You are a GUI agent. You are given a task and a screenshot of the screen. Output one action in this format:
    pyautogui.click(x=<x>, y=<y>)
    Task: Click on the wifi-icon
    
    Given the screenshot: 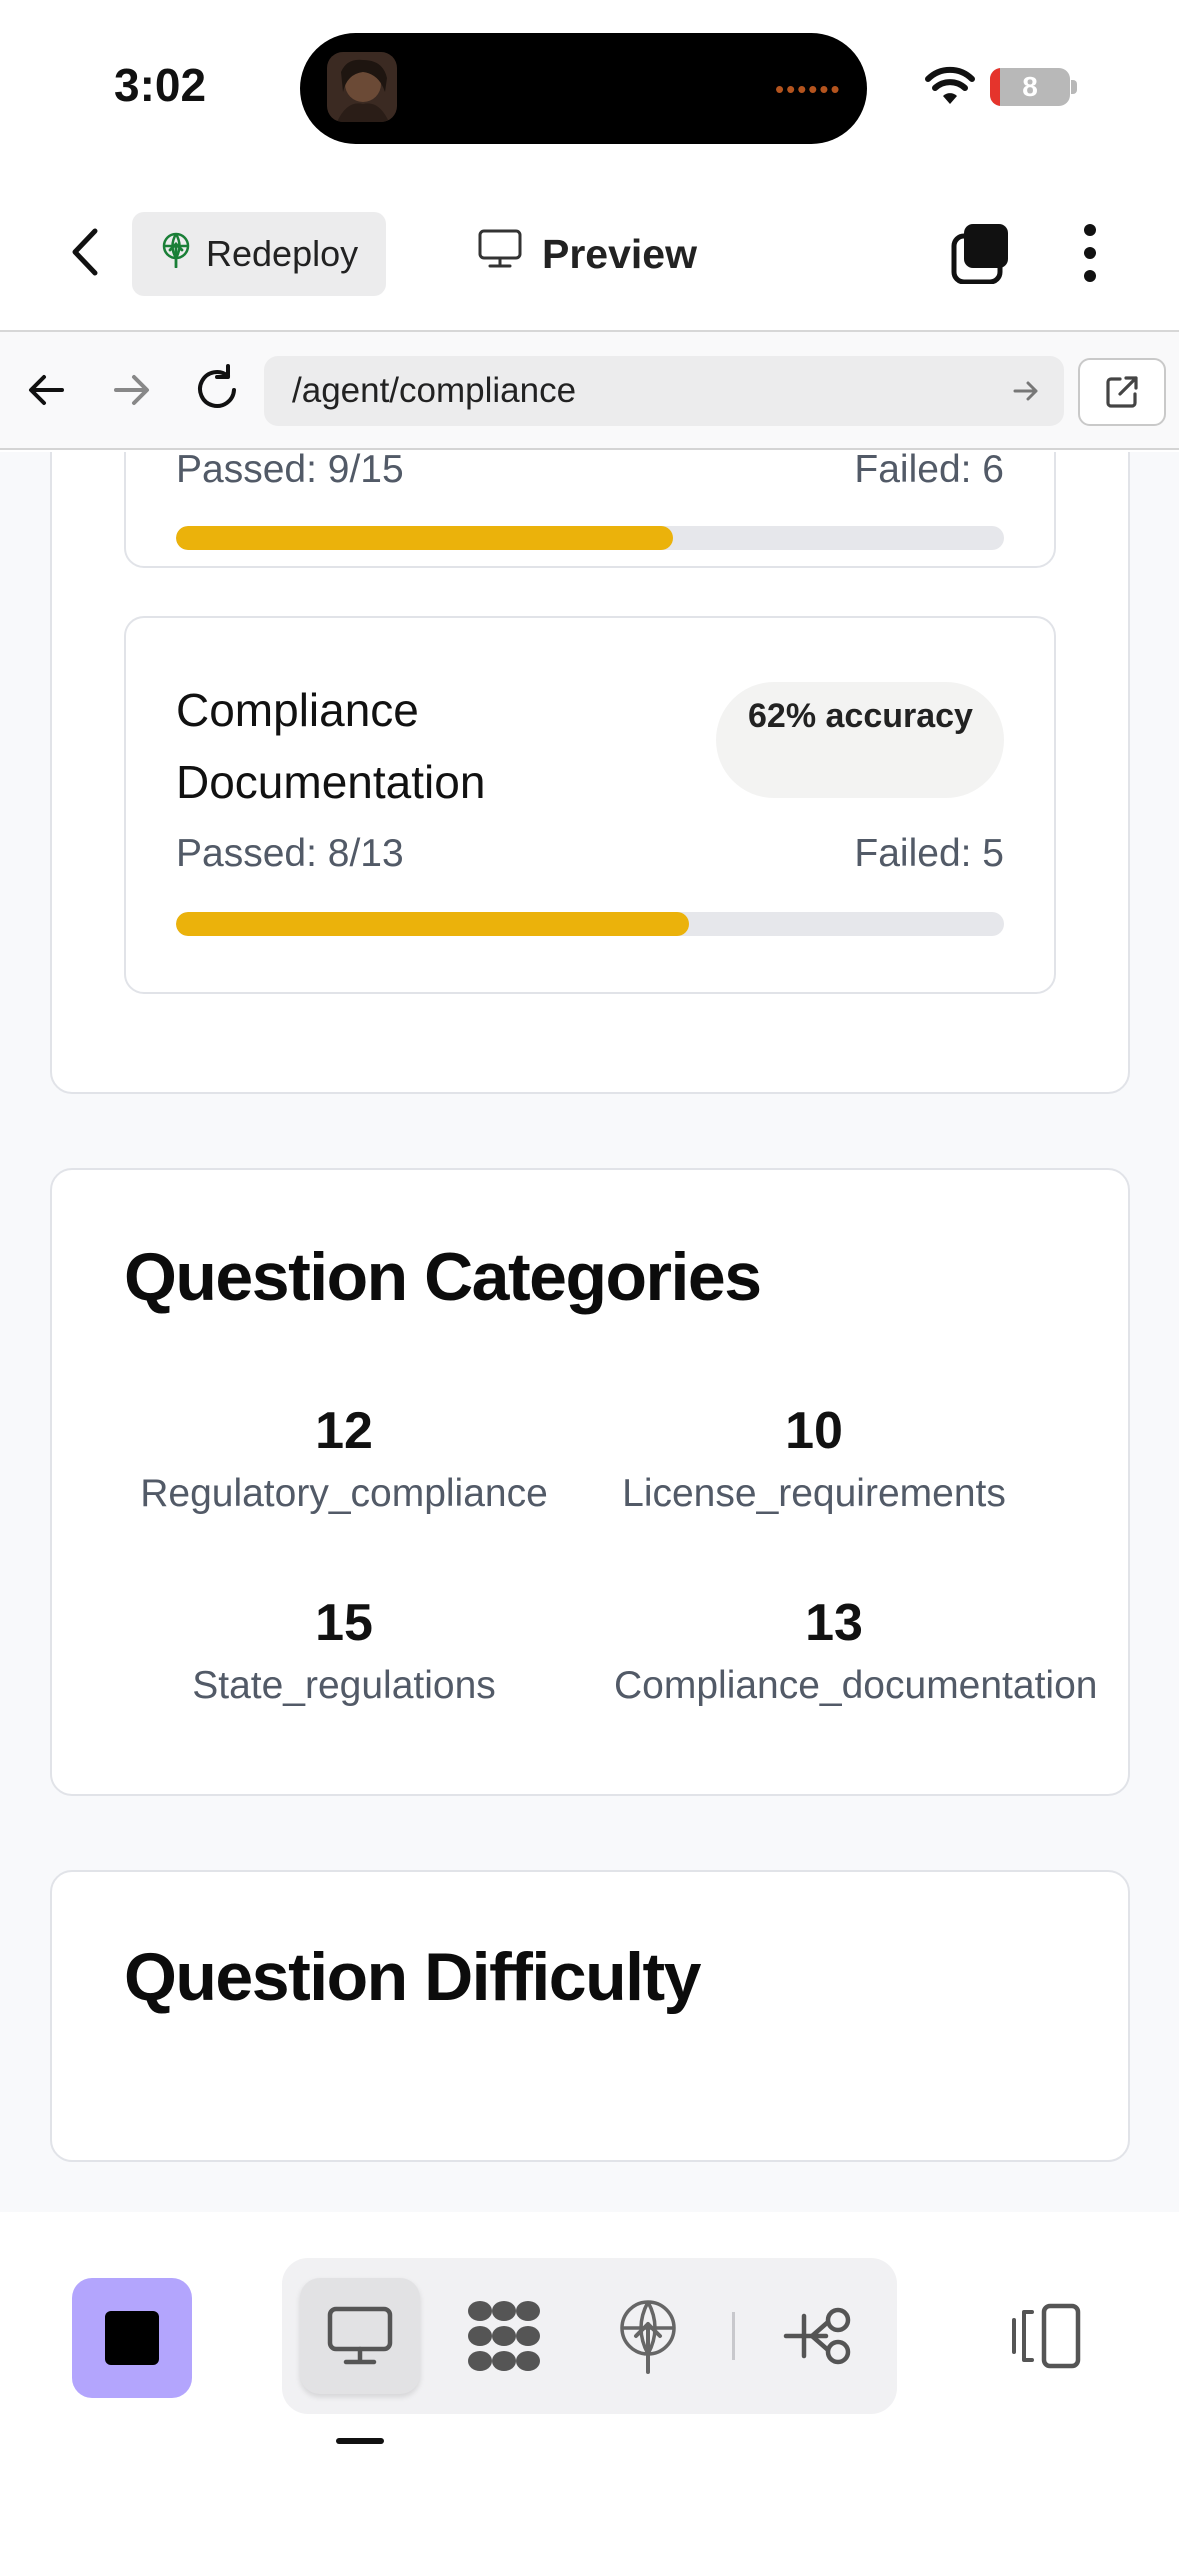 What is the action you would take?
    pyautogui.click(x=950, y=88)
    